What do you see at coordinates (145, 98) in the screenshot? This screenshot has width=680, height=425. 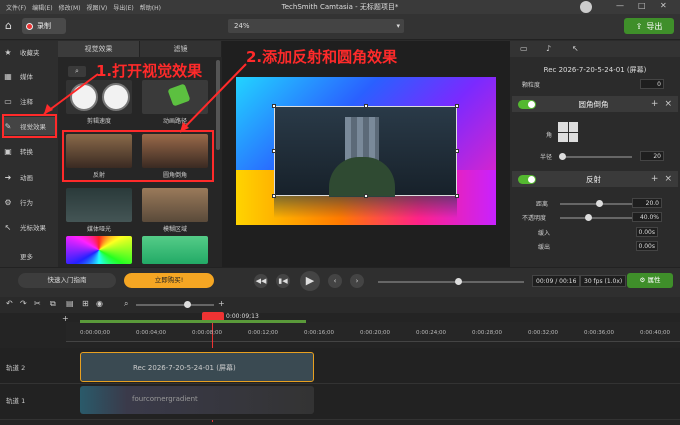 I see `annotation-arrows` at bounding box center [145, 98].